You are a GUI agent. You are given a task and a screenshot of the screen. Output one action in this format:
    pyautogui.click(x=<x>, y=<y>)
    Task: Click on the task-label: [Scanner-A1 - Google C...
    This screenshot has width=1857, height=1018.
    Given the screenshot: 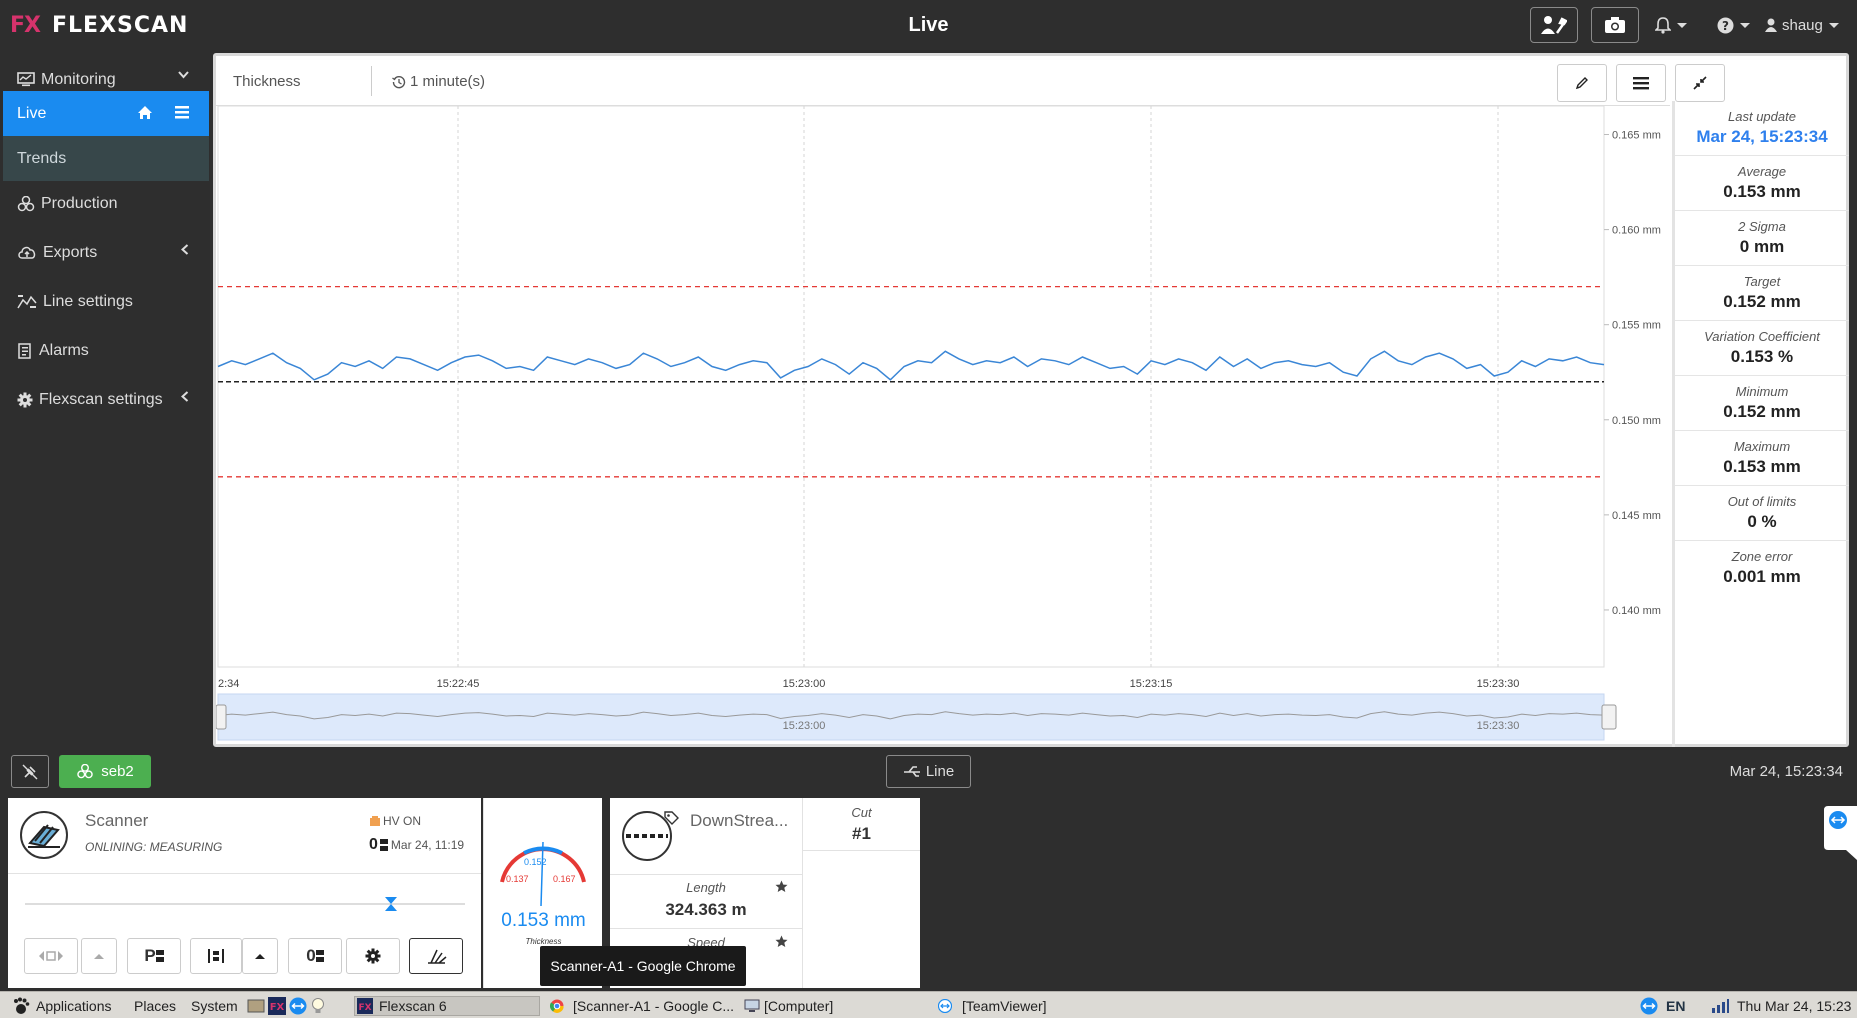 What is the action you would take?
    pyautogui.click(x=654, y=1006)
    